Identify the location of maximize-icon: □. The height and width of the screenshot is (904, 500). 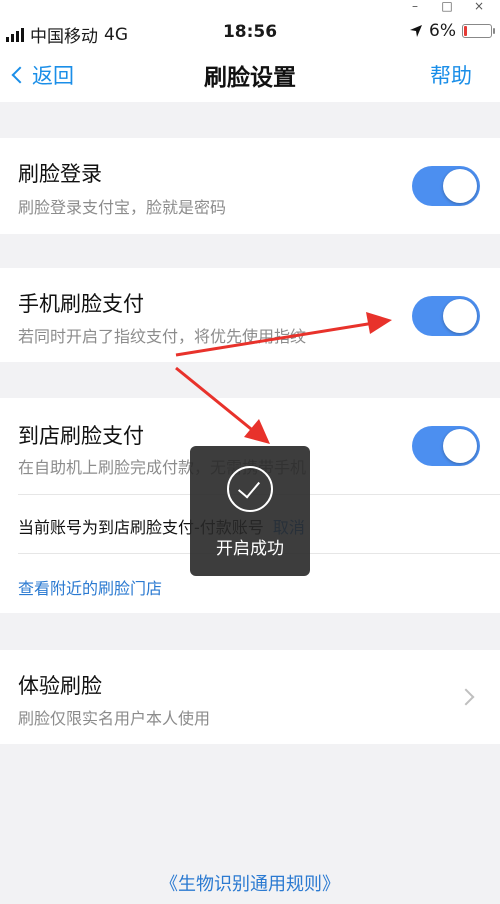
(447, 7).